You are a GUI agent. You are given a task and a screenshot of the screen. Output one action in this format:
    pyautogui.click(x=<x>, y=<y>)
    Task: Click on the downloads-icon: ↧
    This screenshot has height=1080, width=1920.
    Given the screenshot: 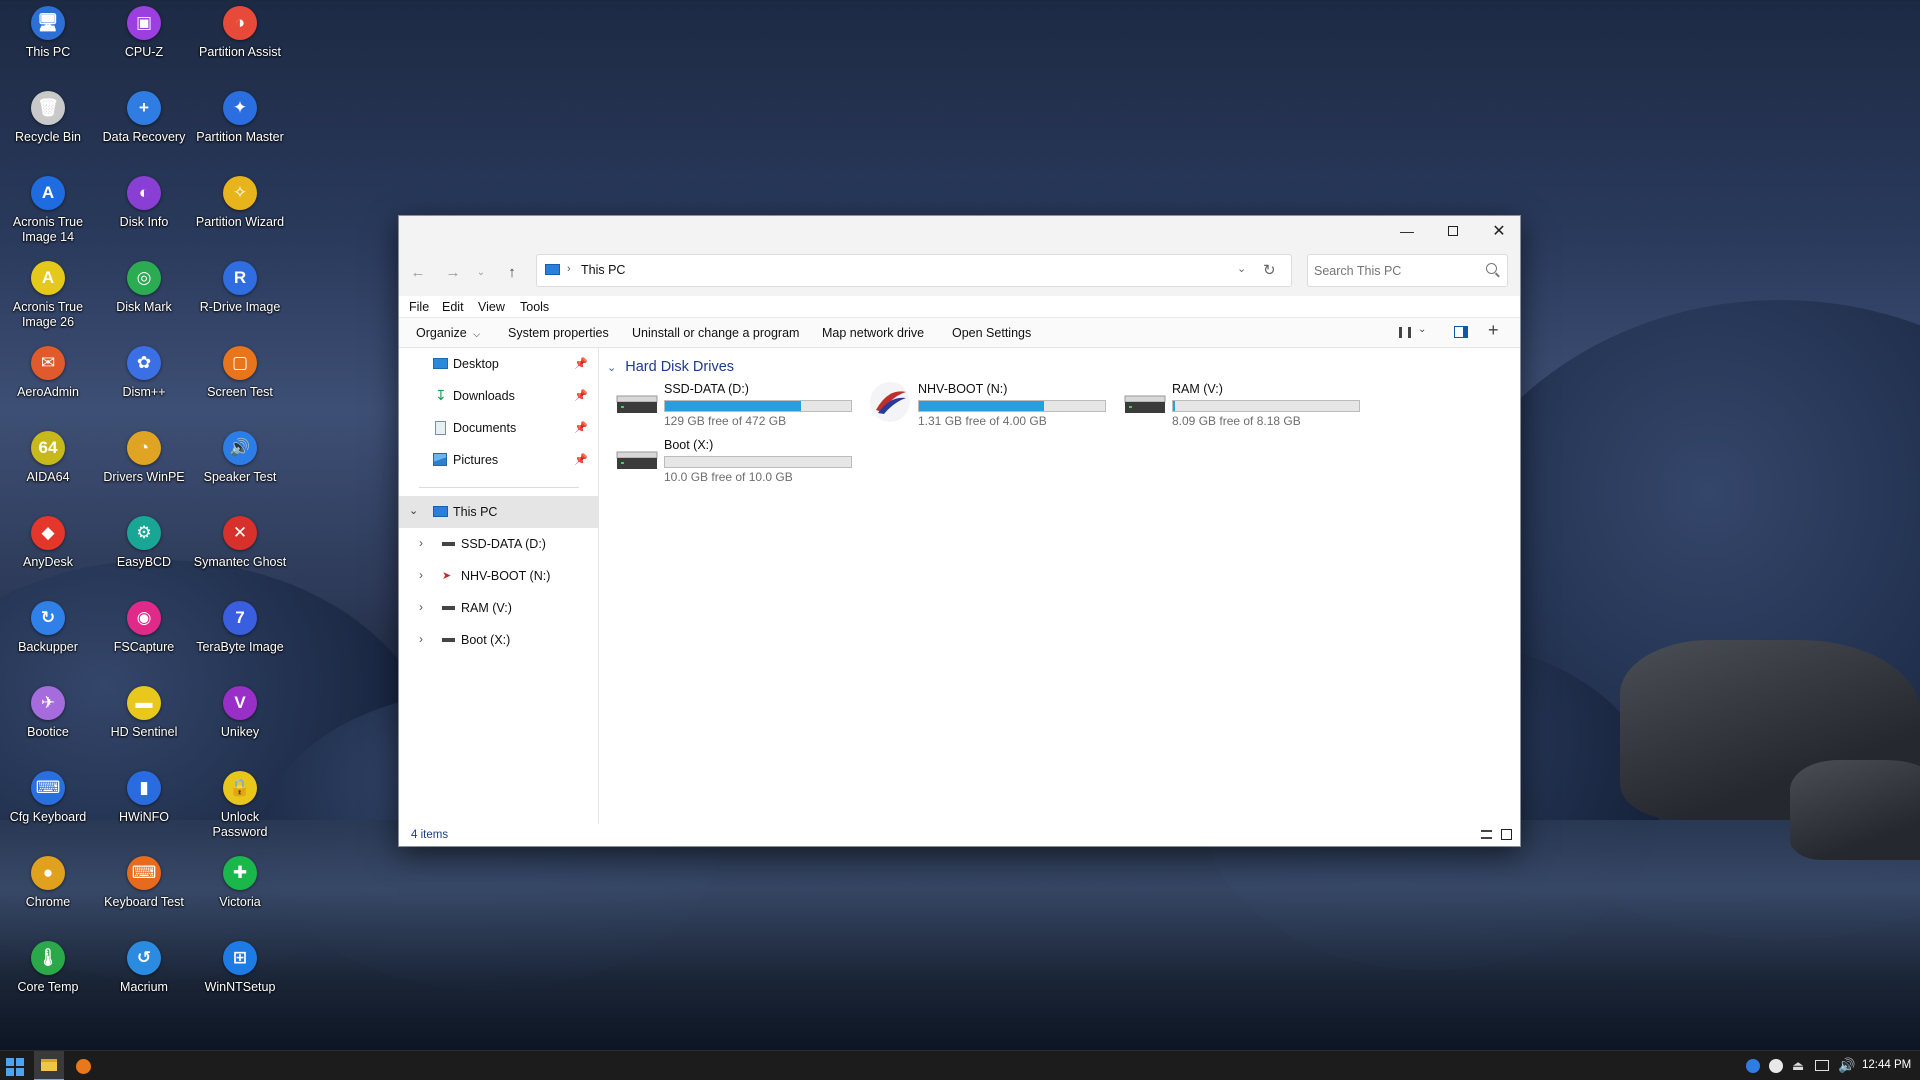 What is the action you would take?
    pyautogui.click(x=441, y=395)
    